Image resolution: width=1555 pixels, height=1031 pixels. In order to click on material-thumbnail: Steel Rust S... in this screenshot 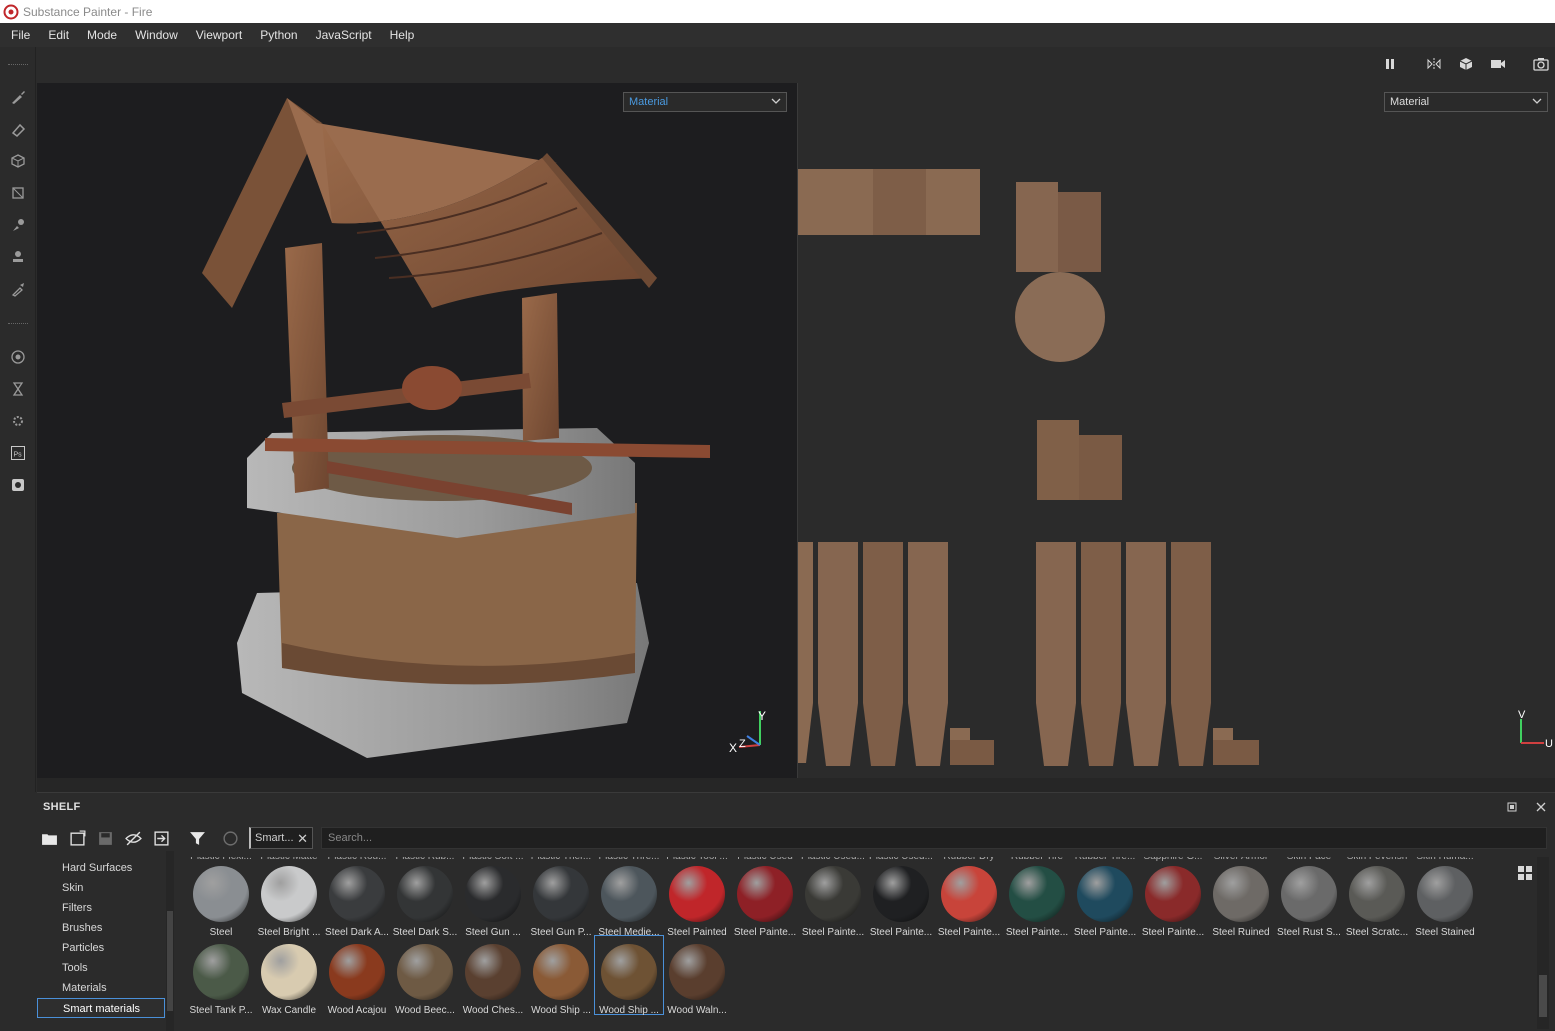, I will do `click(1309, 898)`.